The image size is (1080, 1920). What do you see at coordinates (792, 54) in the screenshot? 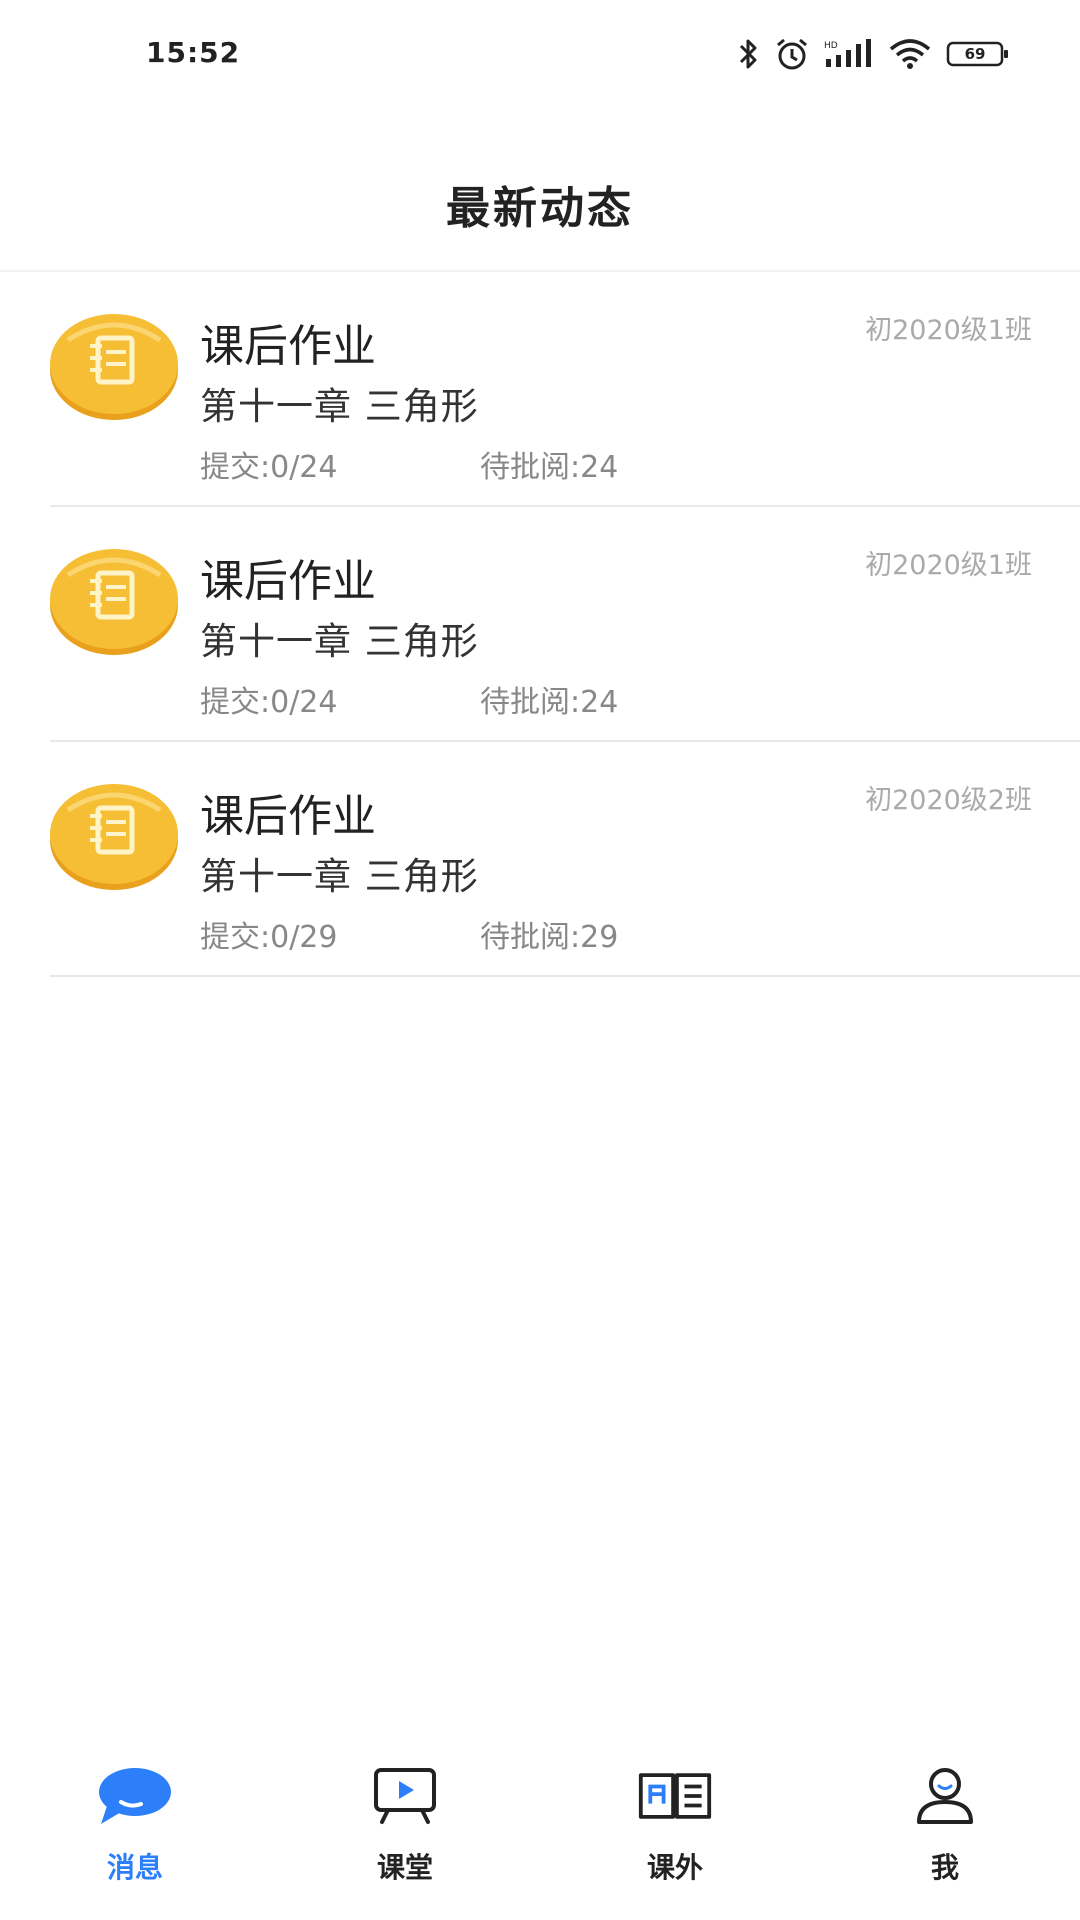
I see `alarm-icon` at bounding box center [792, 54].